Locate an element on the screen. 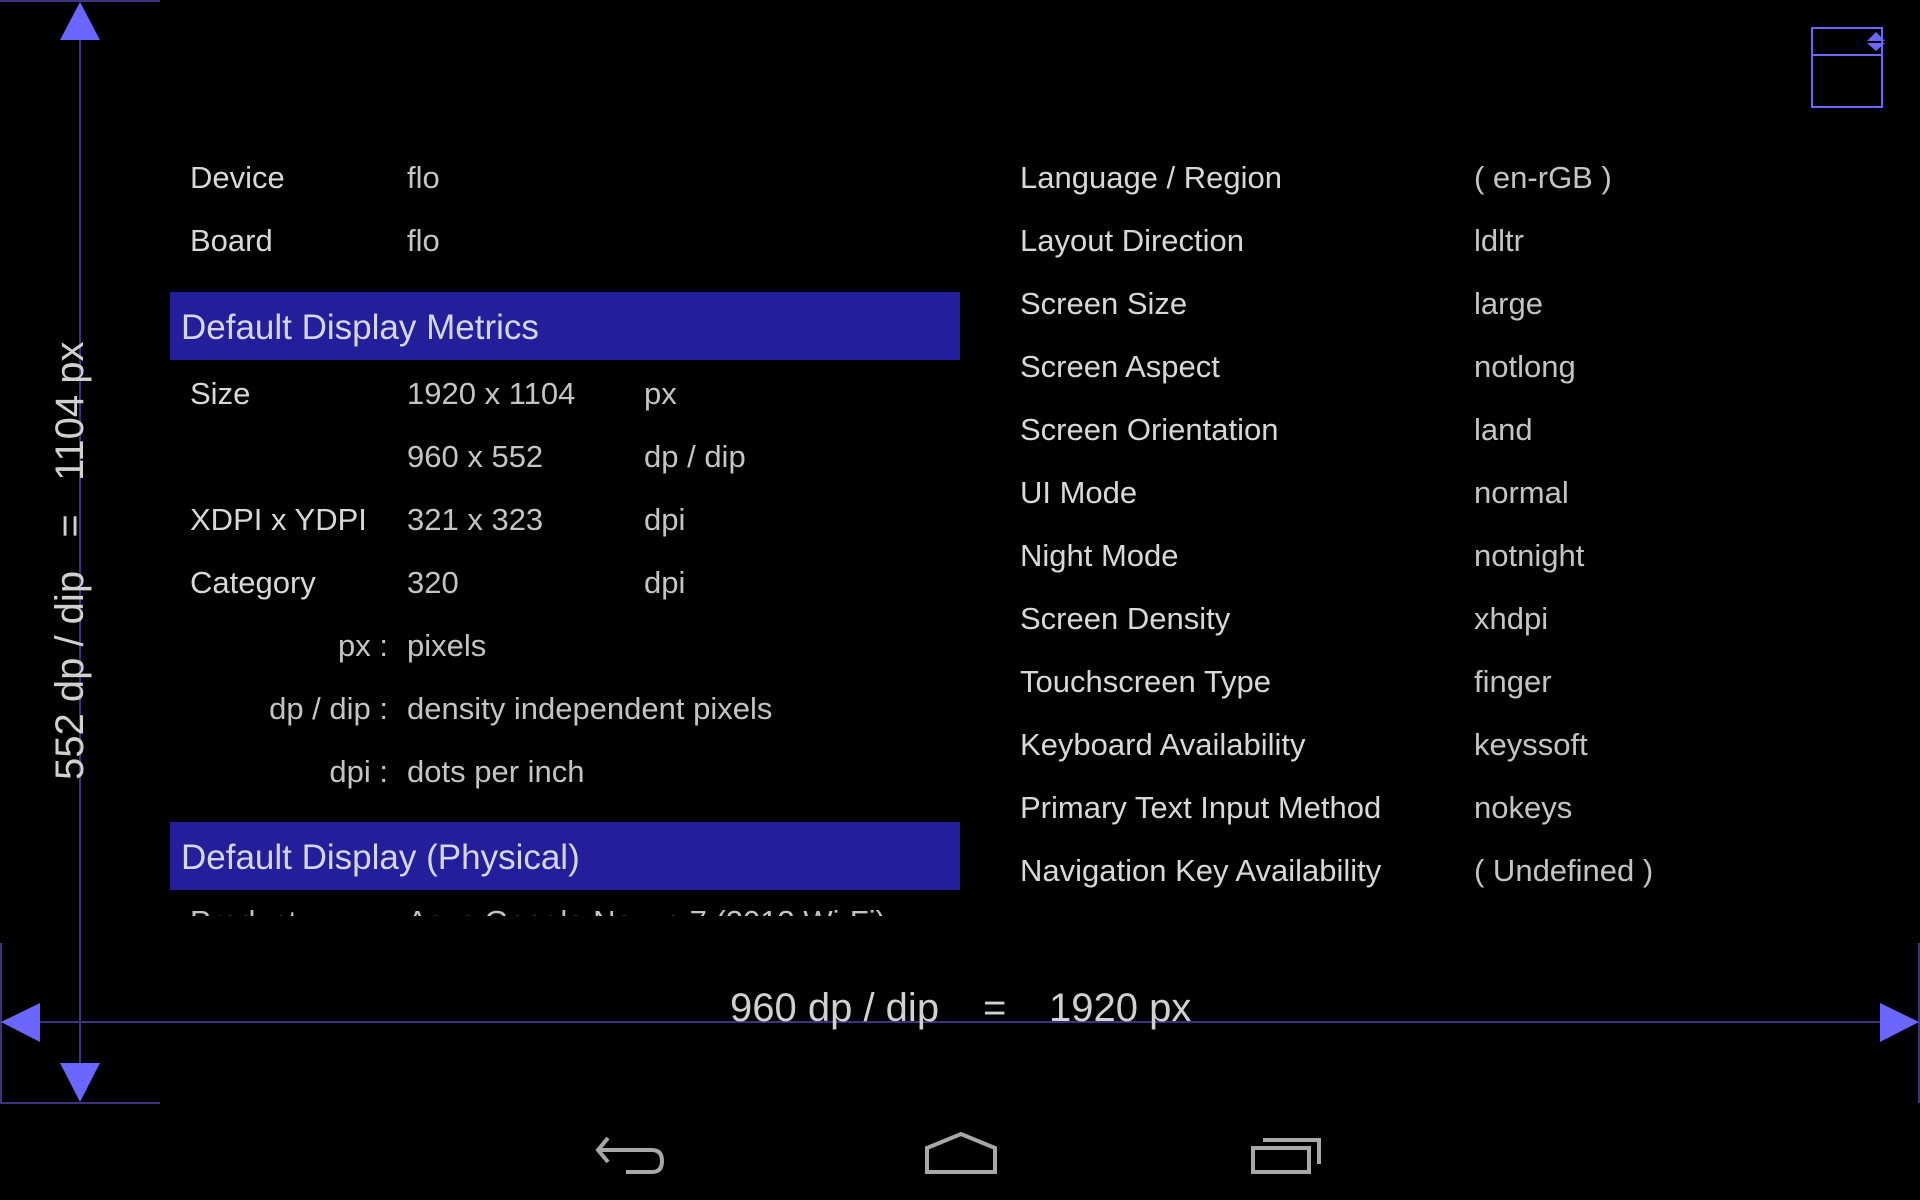 The width and height of the screenshot is (1920, 1200). recents-button is located at coordinates (1287, 1154).